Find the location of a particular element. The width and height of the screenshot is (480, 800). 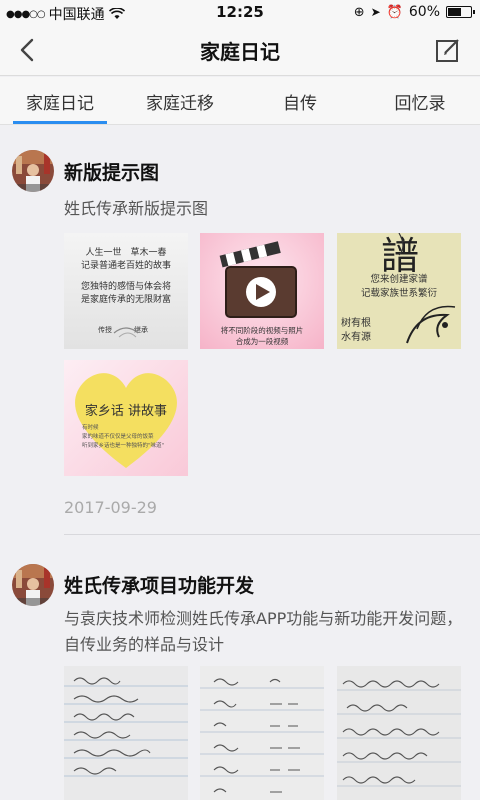

compose-button is located at coordinates (448, 50).